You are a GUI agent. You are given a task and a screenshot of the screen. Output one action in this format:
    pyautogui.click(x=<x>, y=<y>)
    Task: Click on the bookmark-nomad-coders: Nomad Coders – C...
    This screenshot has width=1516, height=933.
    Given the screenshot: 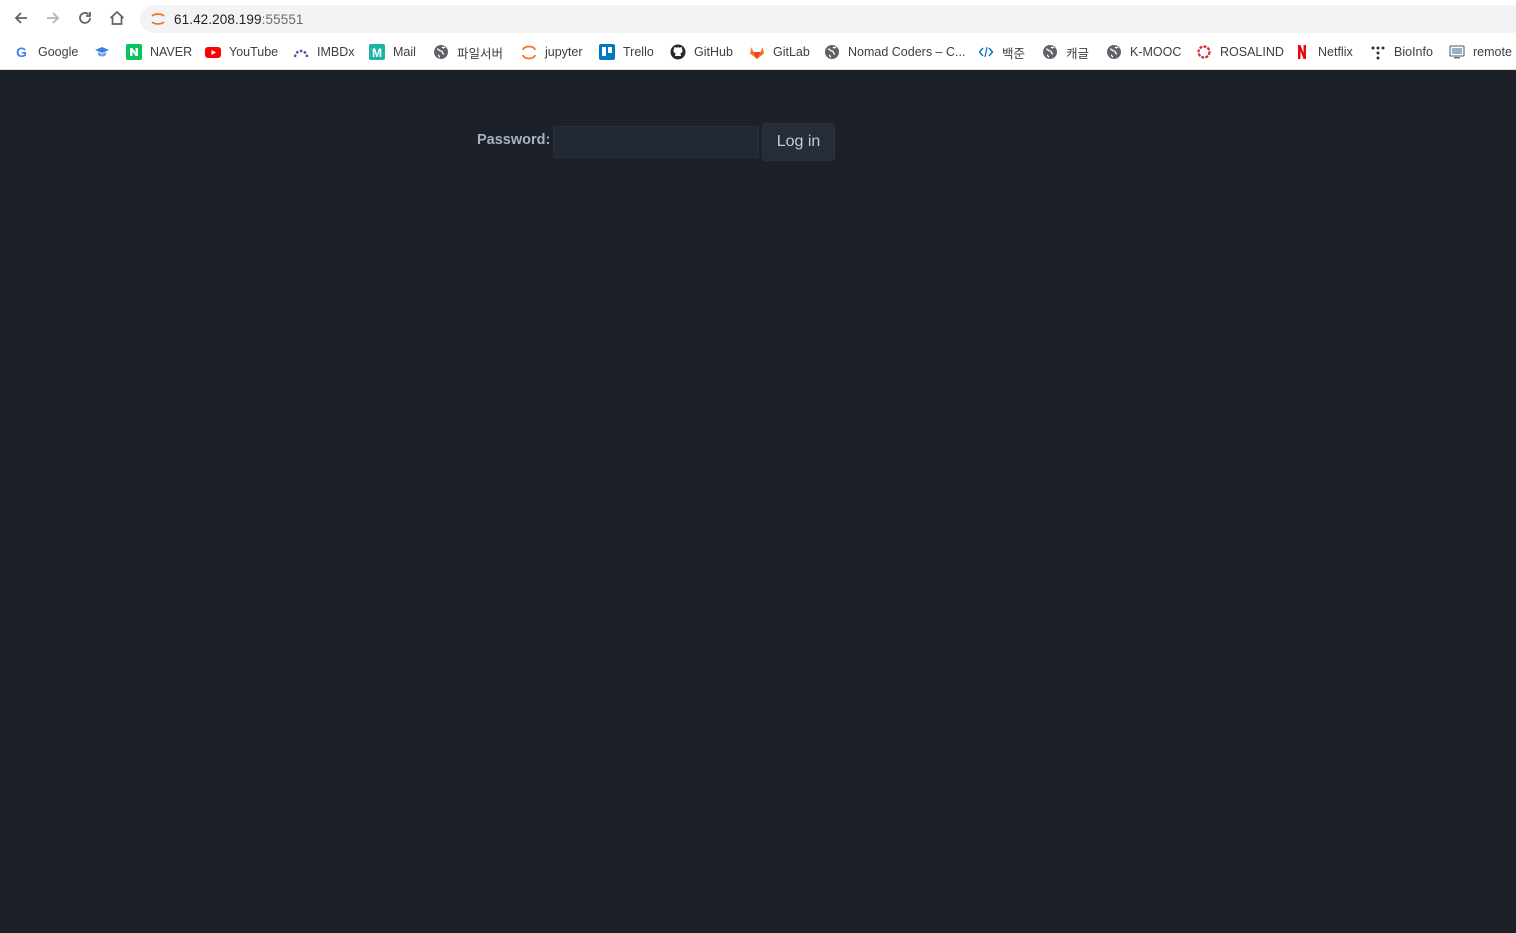 What is the action you would take?
    pyautogui.click(x=894, y=52)
    